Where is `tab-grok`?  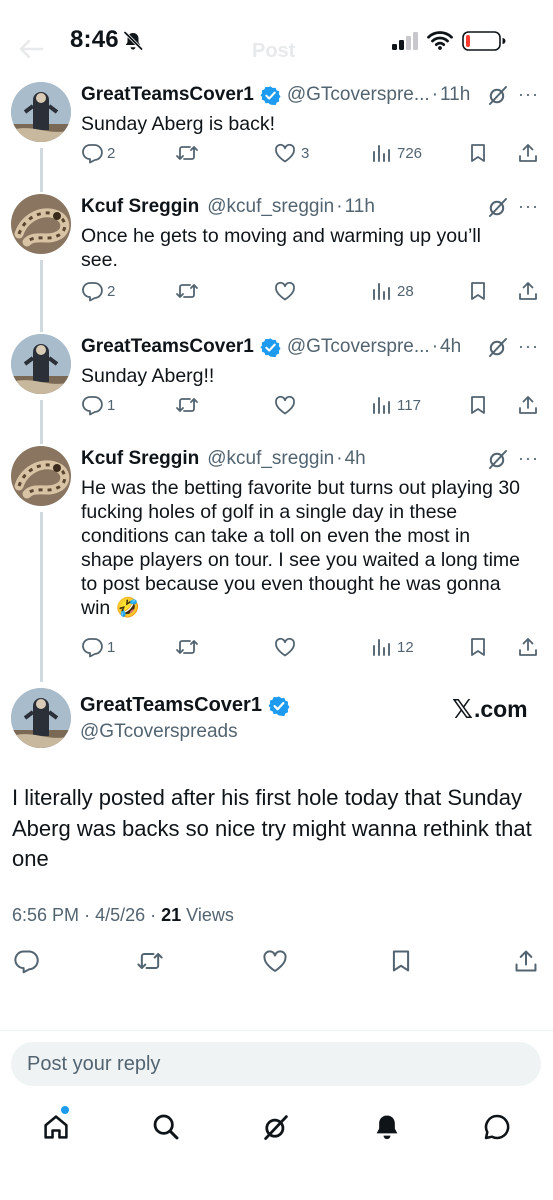 tab-grok is located at coordinates (276, 1129).